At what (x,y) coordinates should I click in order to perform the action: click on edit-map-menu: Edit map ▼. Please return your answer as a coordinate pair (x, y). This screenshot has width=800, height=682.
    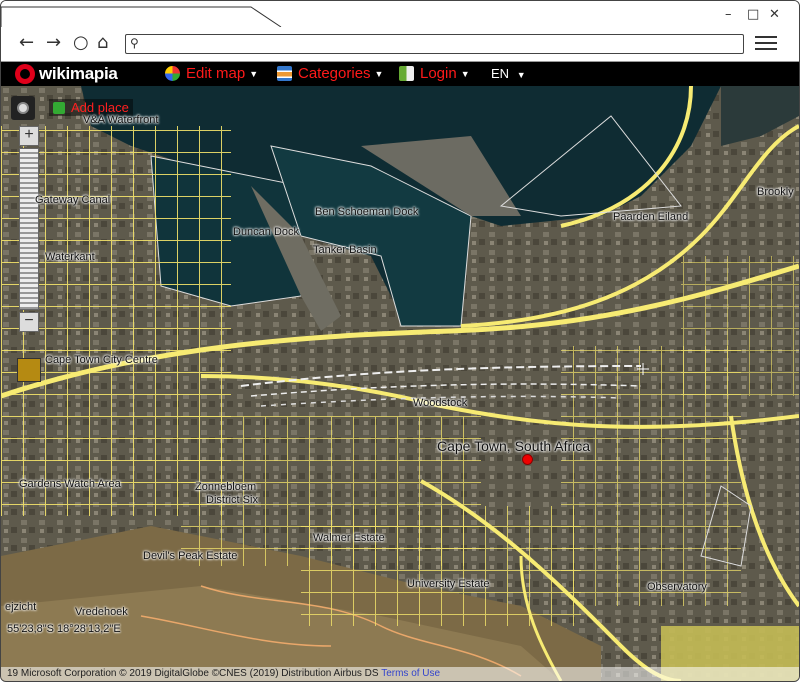
    Looking at the image, I should click on (211, 73).